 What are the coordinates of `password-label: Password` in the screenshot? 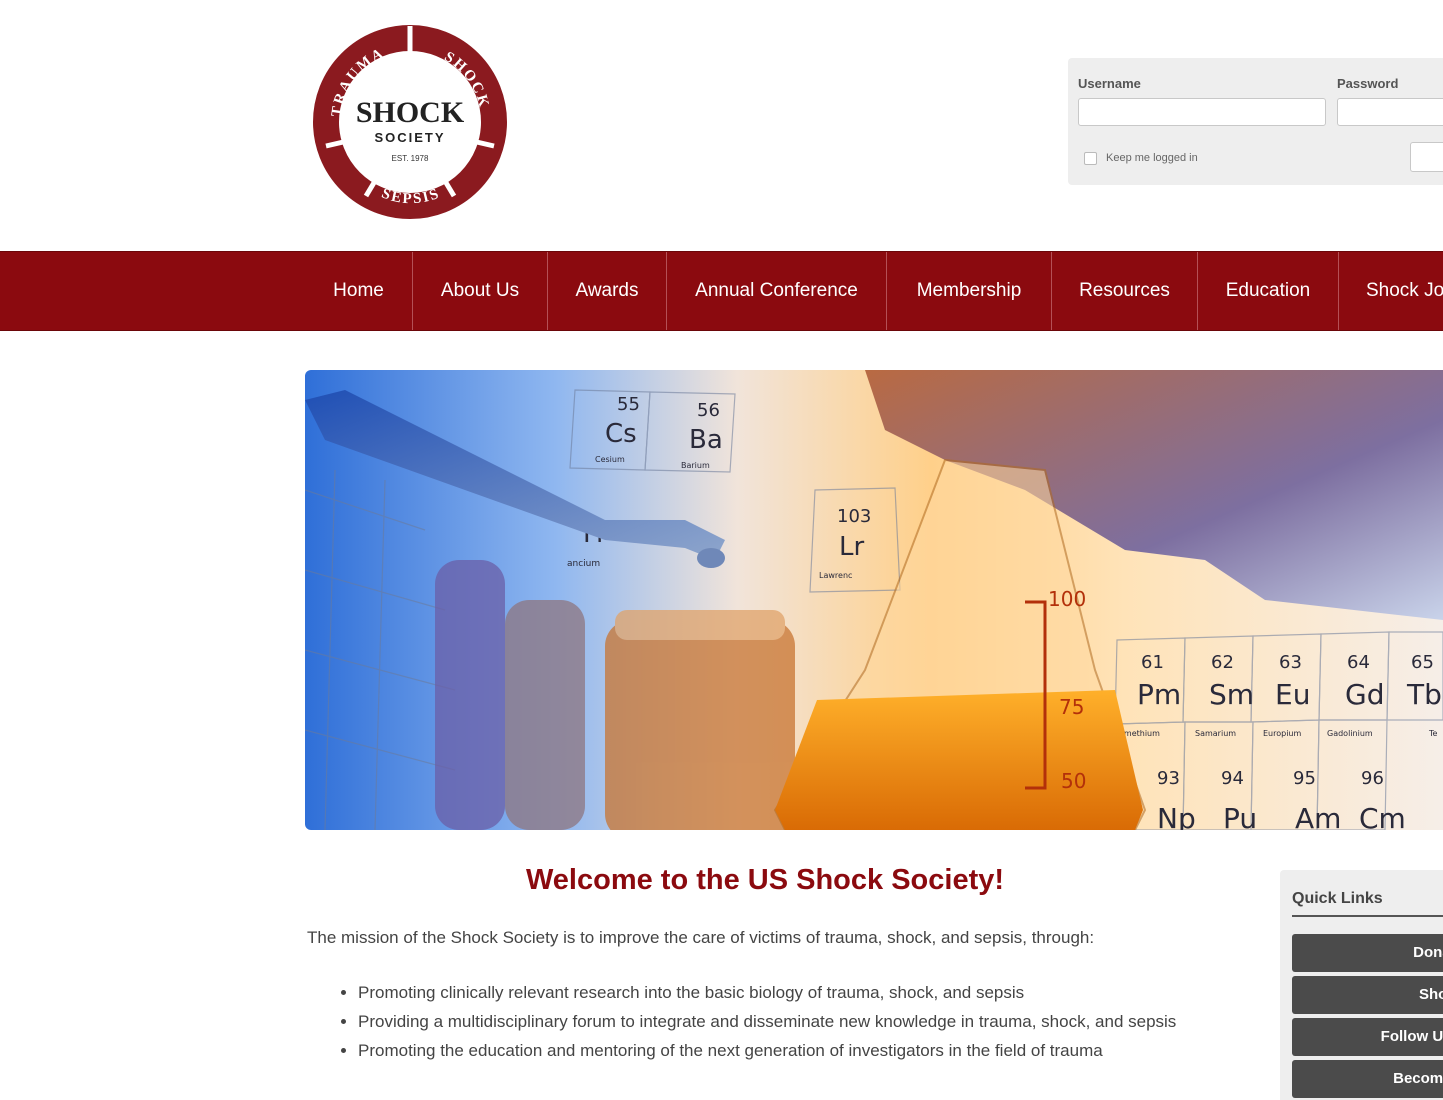 It's located at (1368, 83).